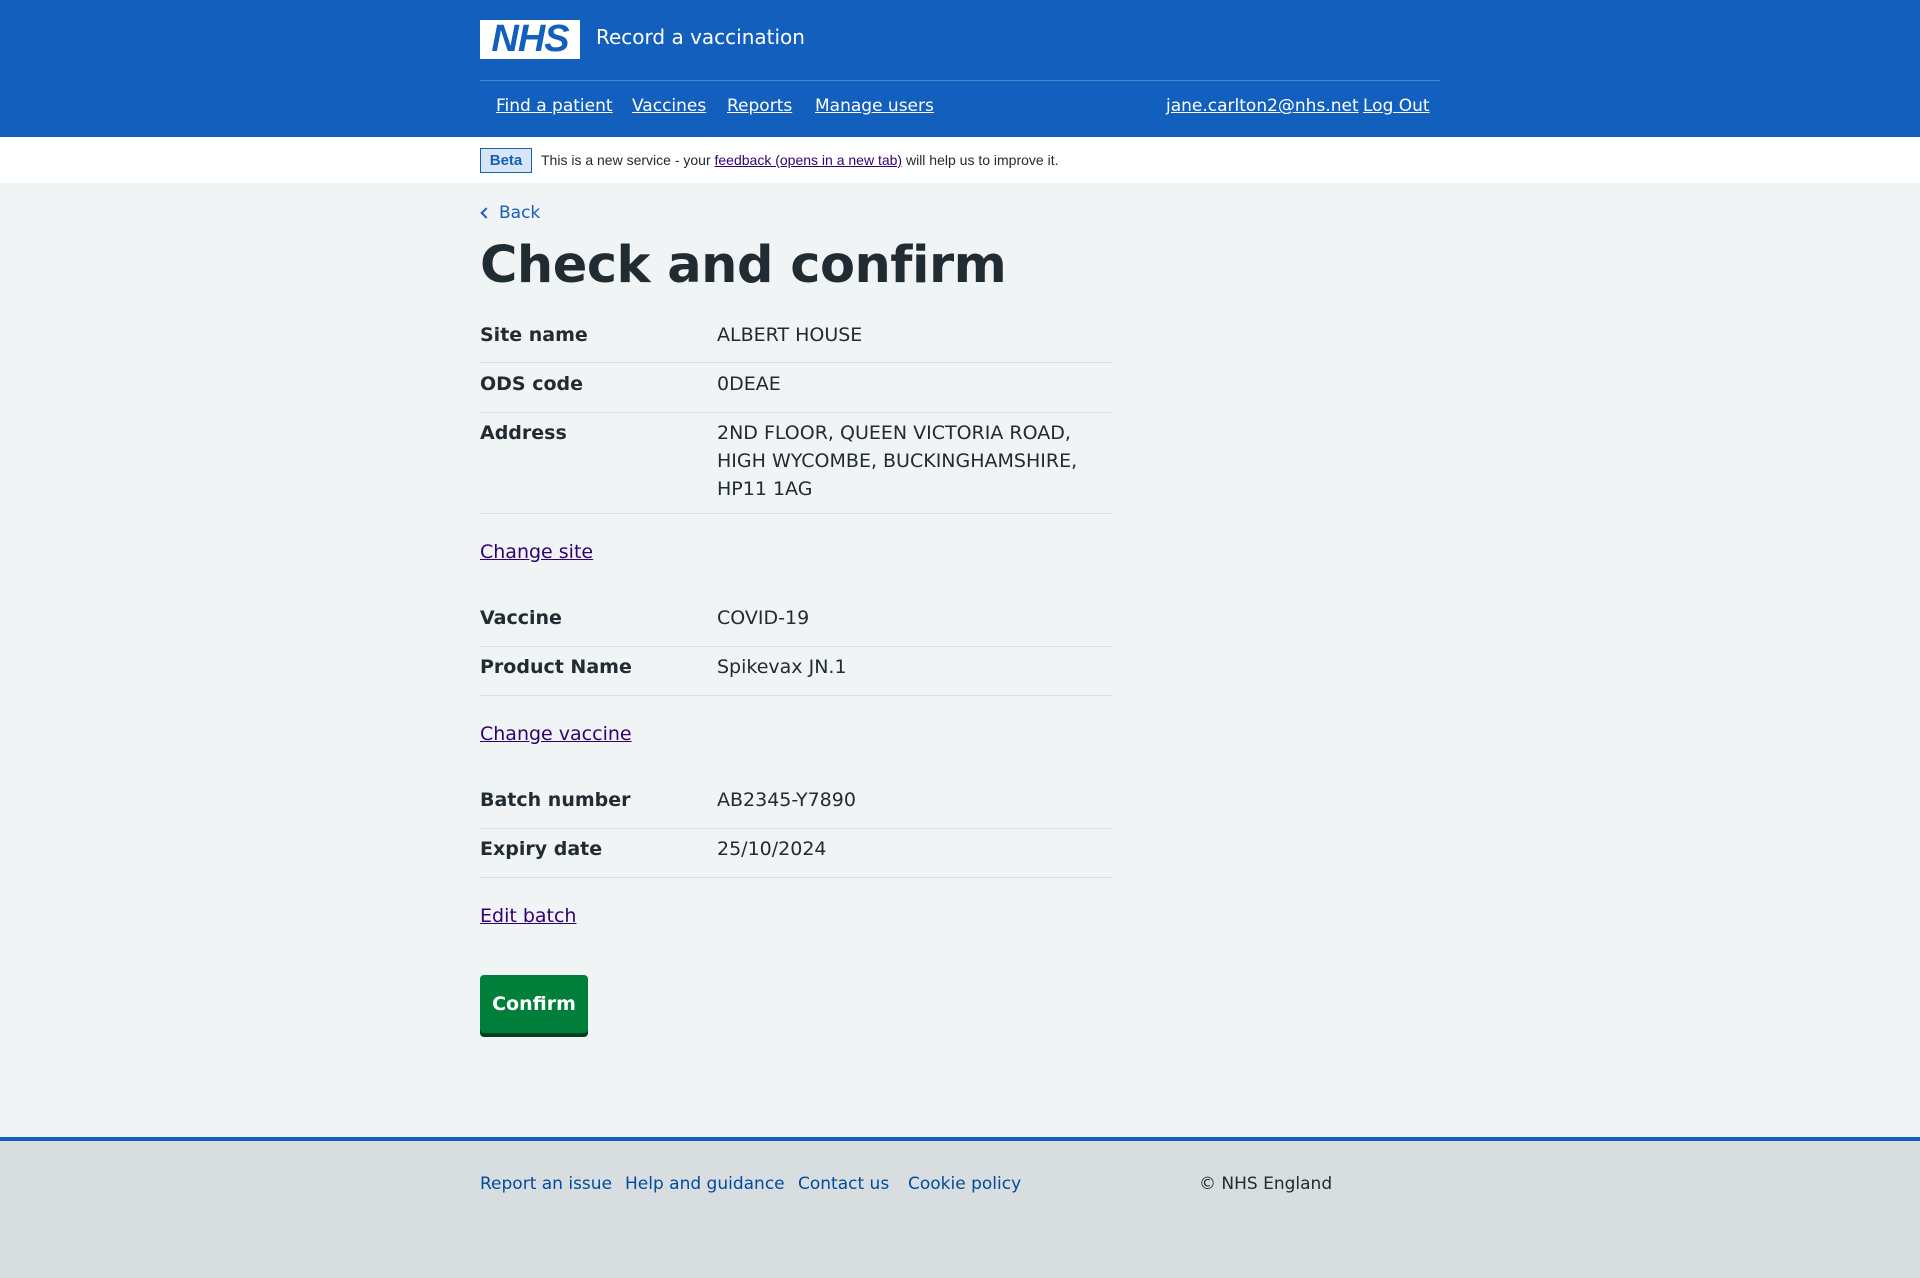 The image size is (1920, 1278). I want to click on row-value: Spikevax JN.1, so click(782, 667).